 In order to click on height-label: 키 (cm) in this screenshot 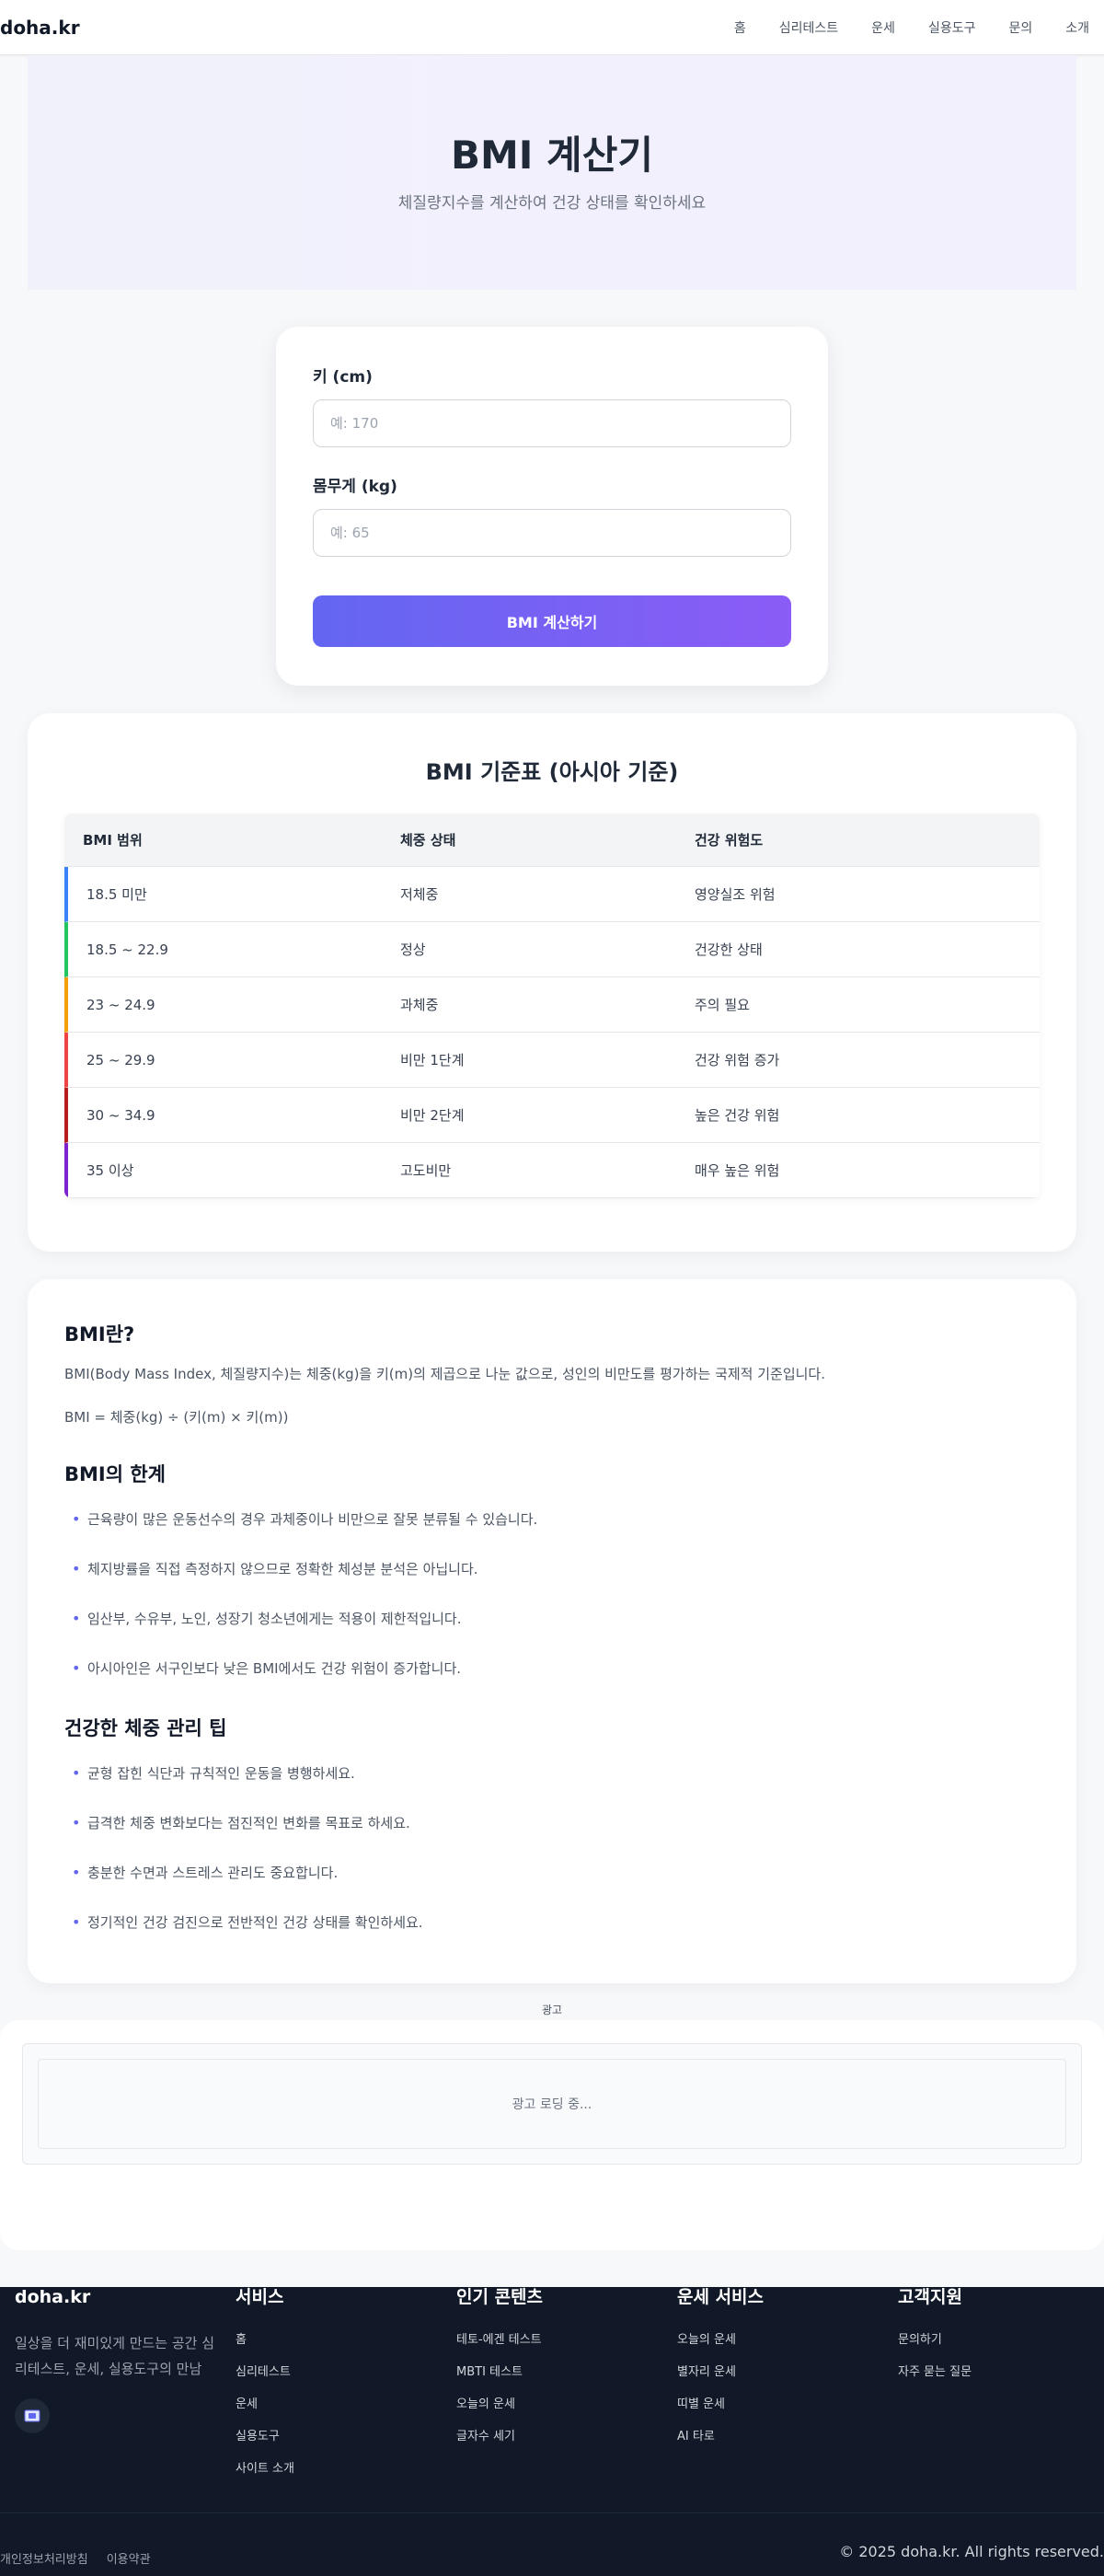, I will do `click(343, 377)`.